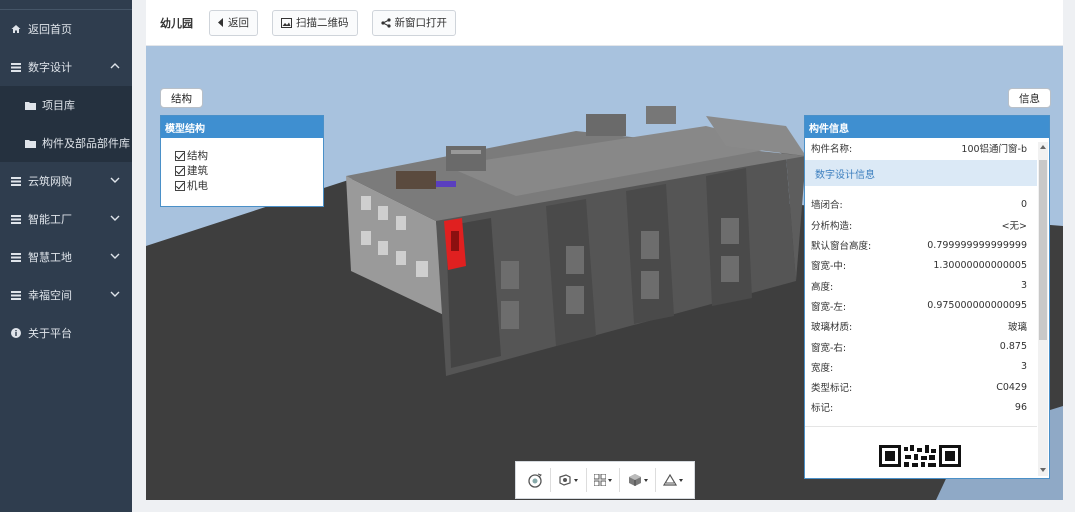 The height and width of the screenshot is (512, 1075). Describe the element at coordinates (822, 409) in the screenshot. I see `info-row-label: 标记:` at that location.